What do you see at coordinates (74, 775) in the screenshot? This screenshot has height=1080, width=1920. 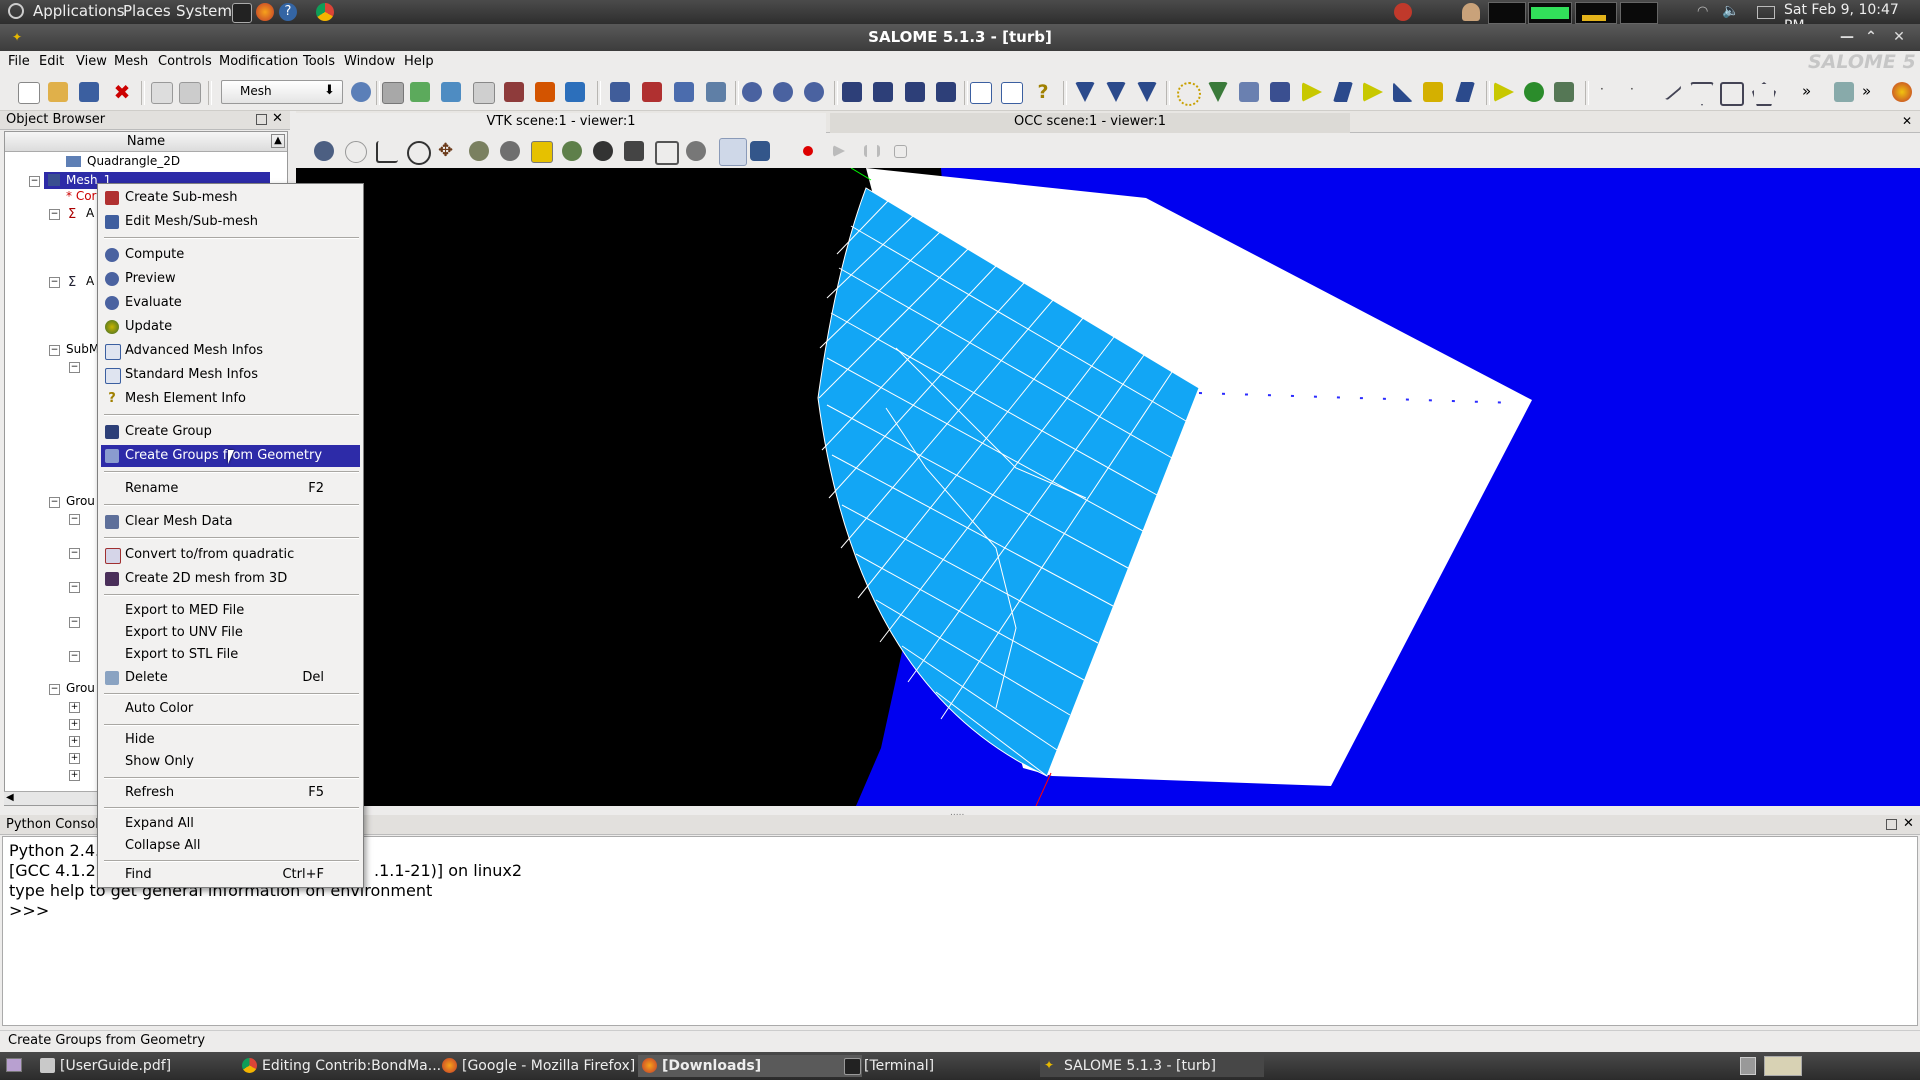 I see `tree-expander-edge-group-5: +` at bounding box center [74, 775].